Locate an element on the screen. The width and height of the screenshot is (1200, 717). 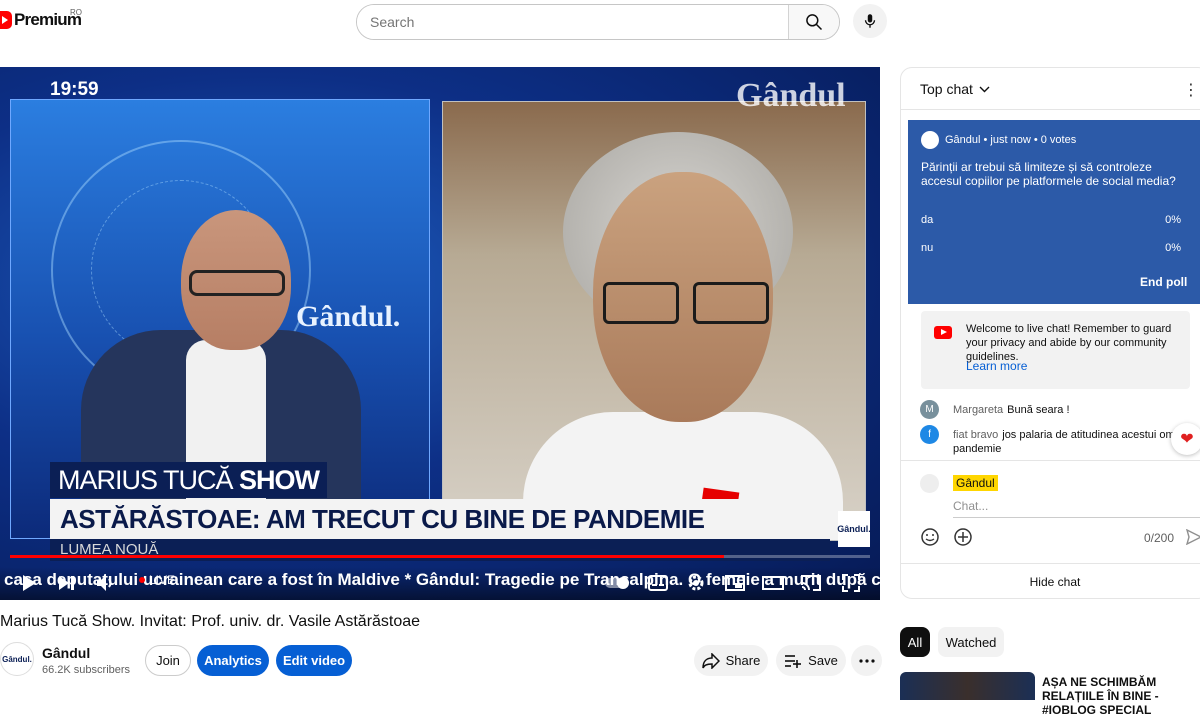
theater-icon is located at coordinates (773, 583).